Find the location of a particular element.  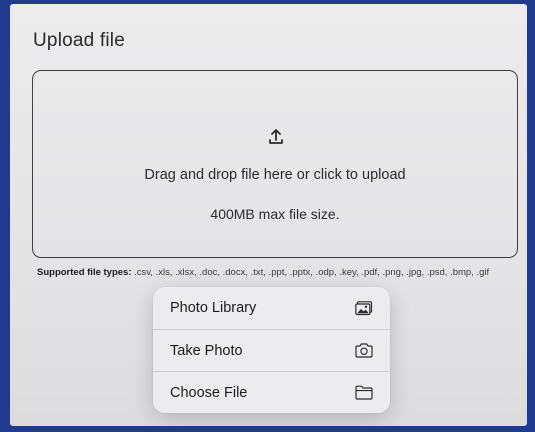

menu-item-label: Photo Library is located at coordinates (213, 308).